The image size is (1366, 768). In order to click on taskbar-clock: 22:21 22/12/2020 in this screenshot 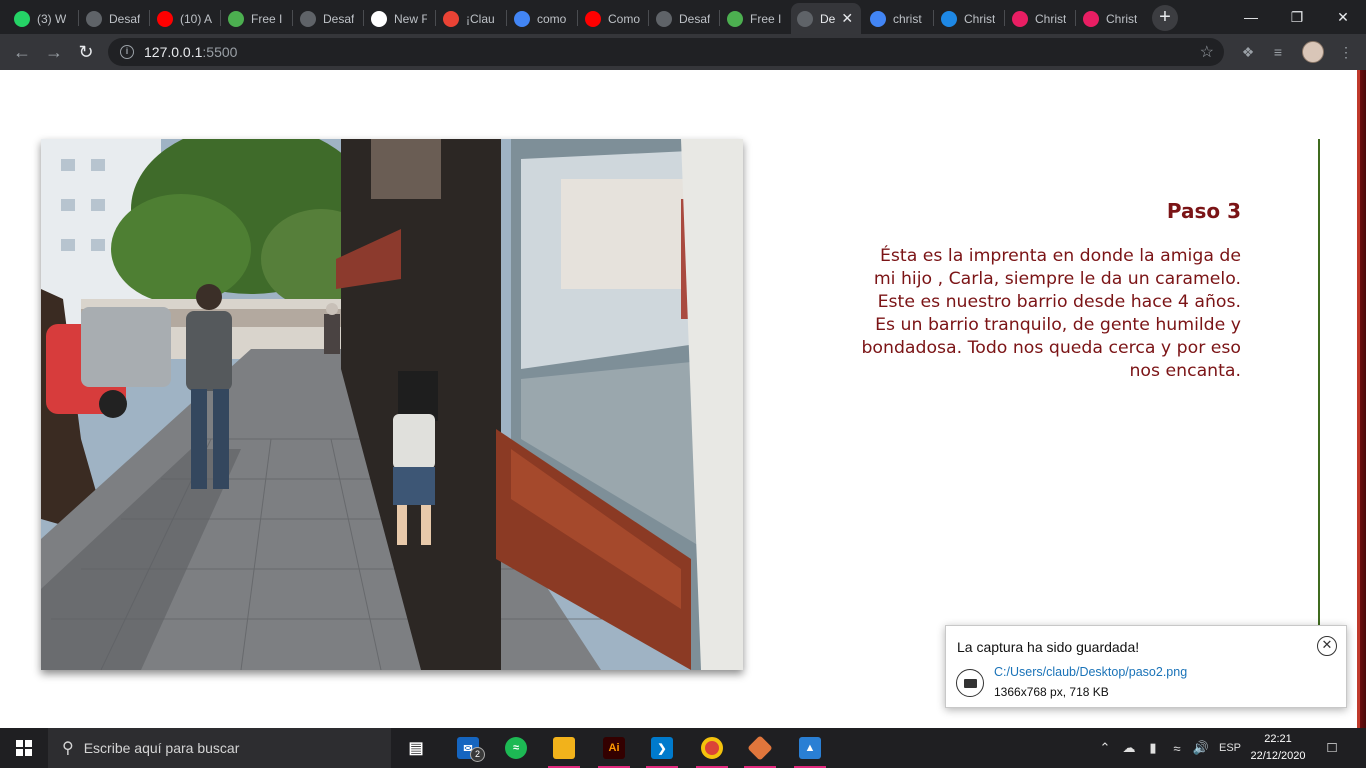, I will do `click(1278, 748)`.